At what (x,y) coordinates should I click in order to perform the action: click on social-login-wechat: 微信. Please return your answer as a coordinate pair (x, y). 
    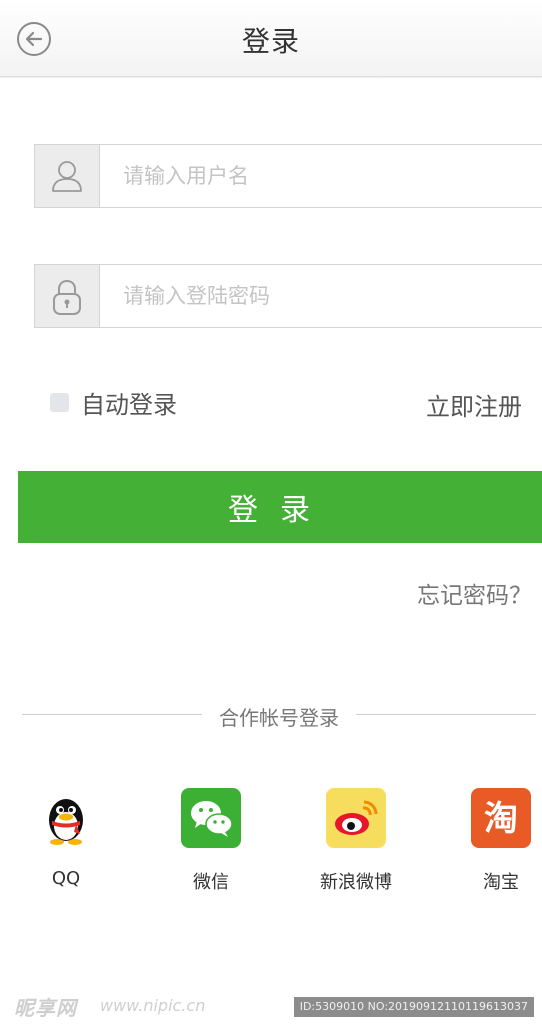
    Looking at the image, I should click on (211, 841).